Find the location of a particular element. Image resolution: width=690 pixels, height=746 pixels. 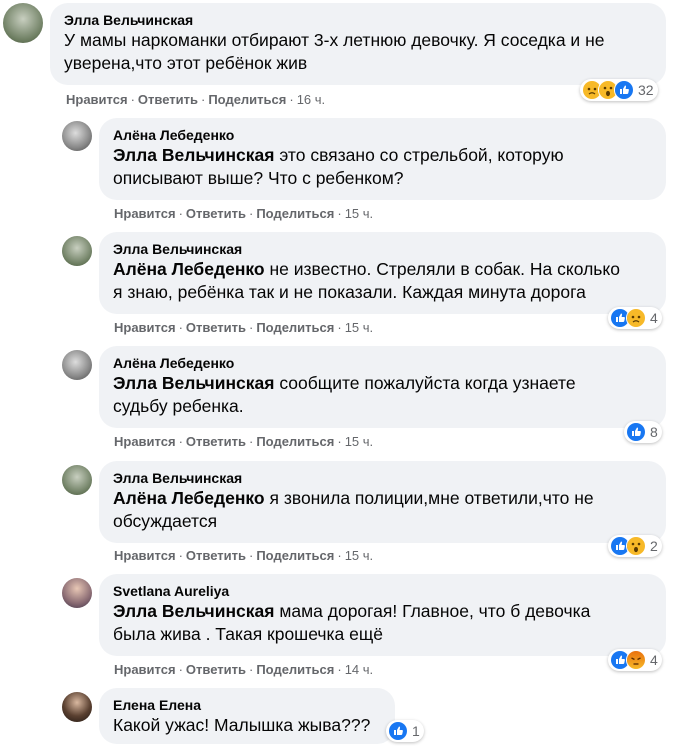

comment-actions: Нравится · Ответить · Поделиться · 14 ч. is located at coordinates (244, 669).